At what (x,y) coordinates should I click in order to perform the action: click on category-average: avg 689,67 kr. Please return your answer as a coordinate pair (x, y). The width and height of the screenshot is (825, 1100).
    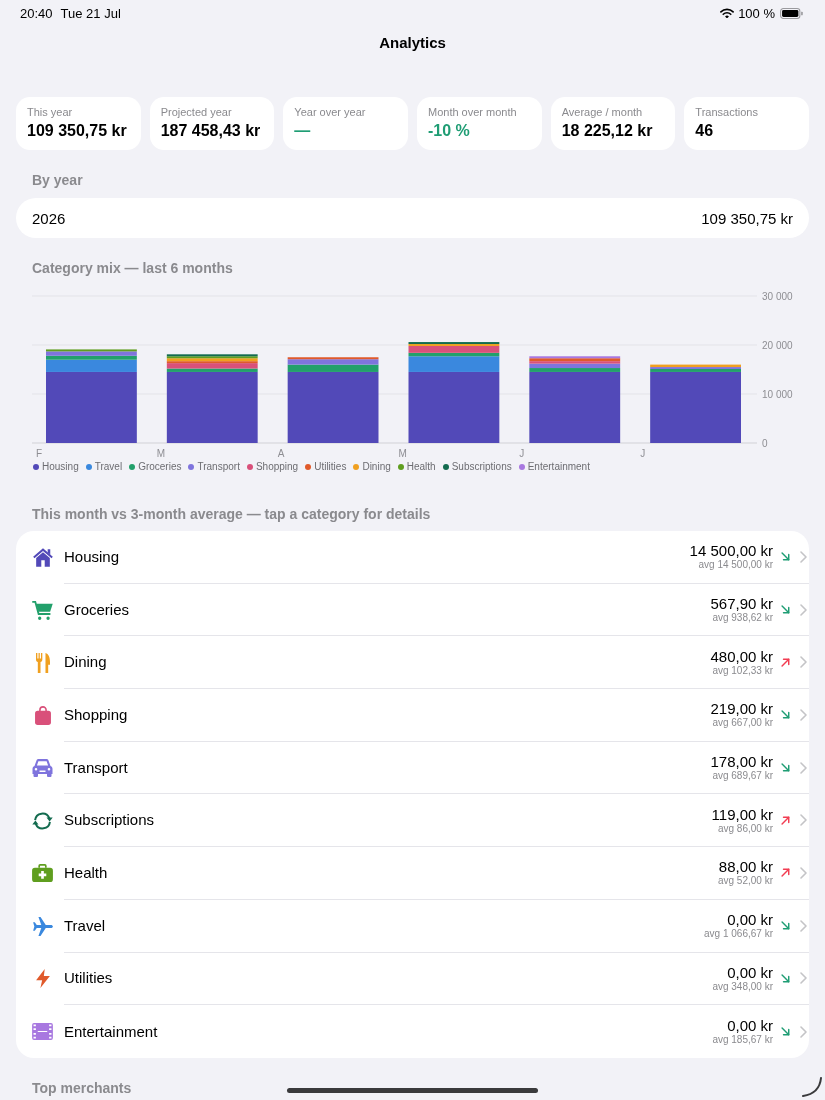
    Looking at the image, I should click on (742, 776).